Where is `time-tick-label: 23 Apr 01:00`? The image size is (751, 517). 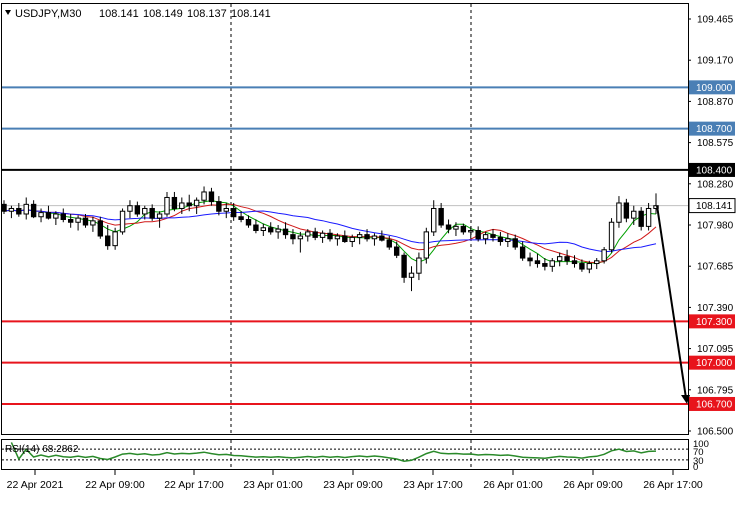 time-tick-label: 23 Apr 01:00 is located at coordinates (273, 485).